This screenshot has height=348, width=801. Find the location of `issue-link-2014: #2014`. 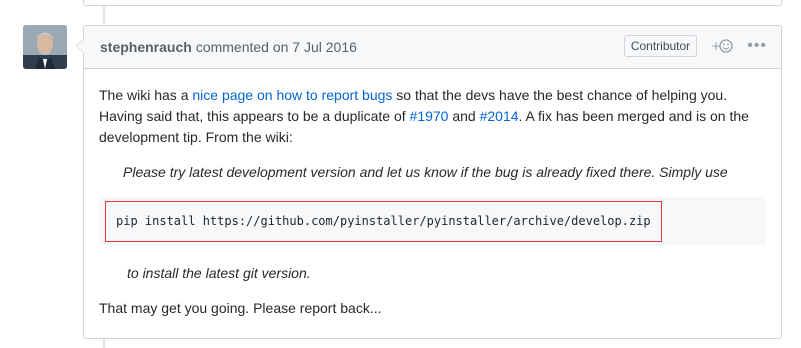

issue-link-2014: #2014 is located at coordinates (499, 116).